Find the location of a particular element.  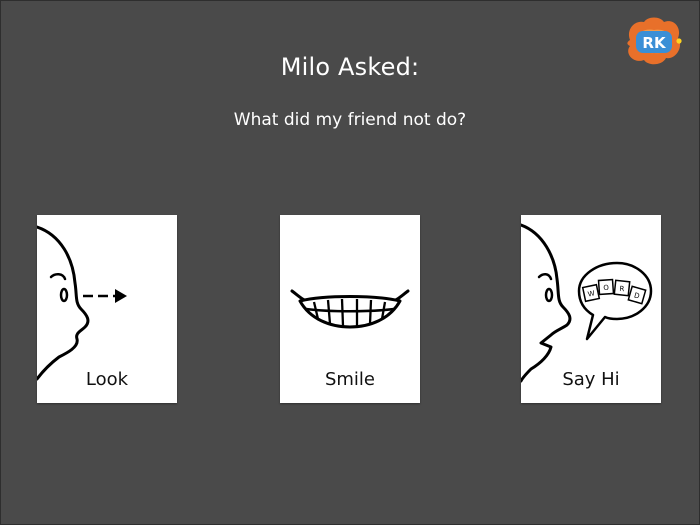

option-label-say-hi: Say Hi is located at coordinates (591, 379).